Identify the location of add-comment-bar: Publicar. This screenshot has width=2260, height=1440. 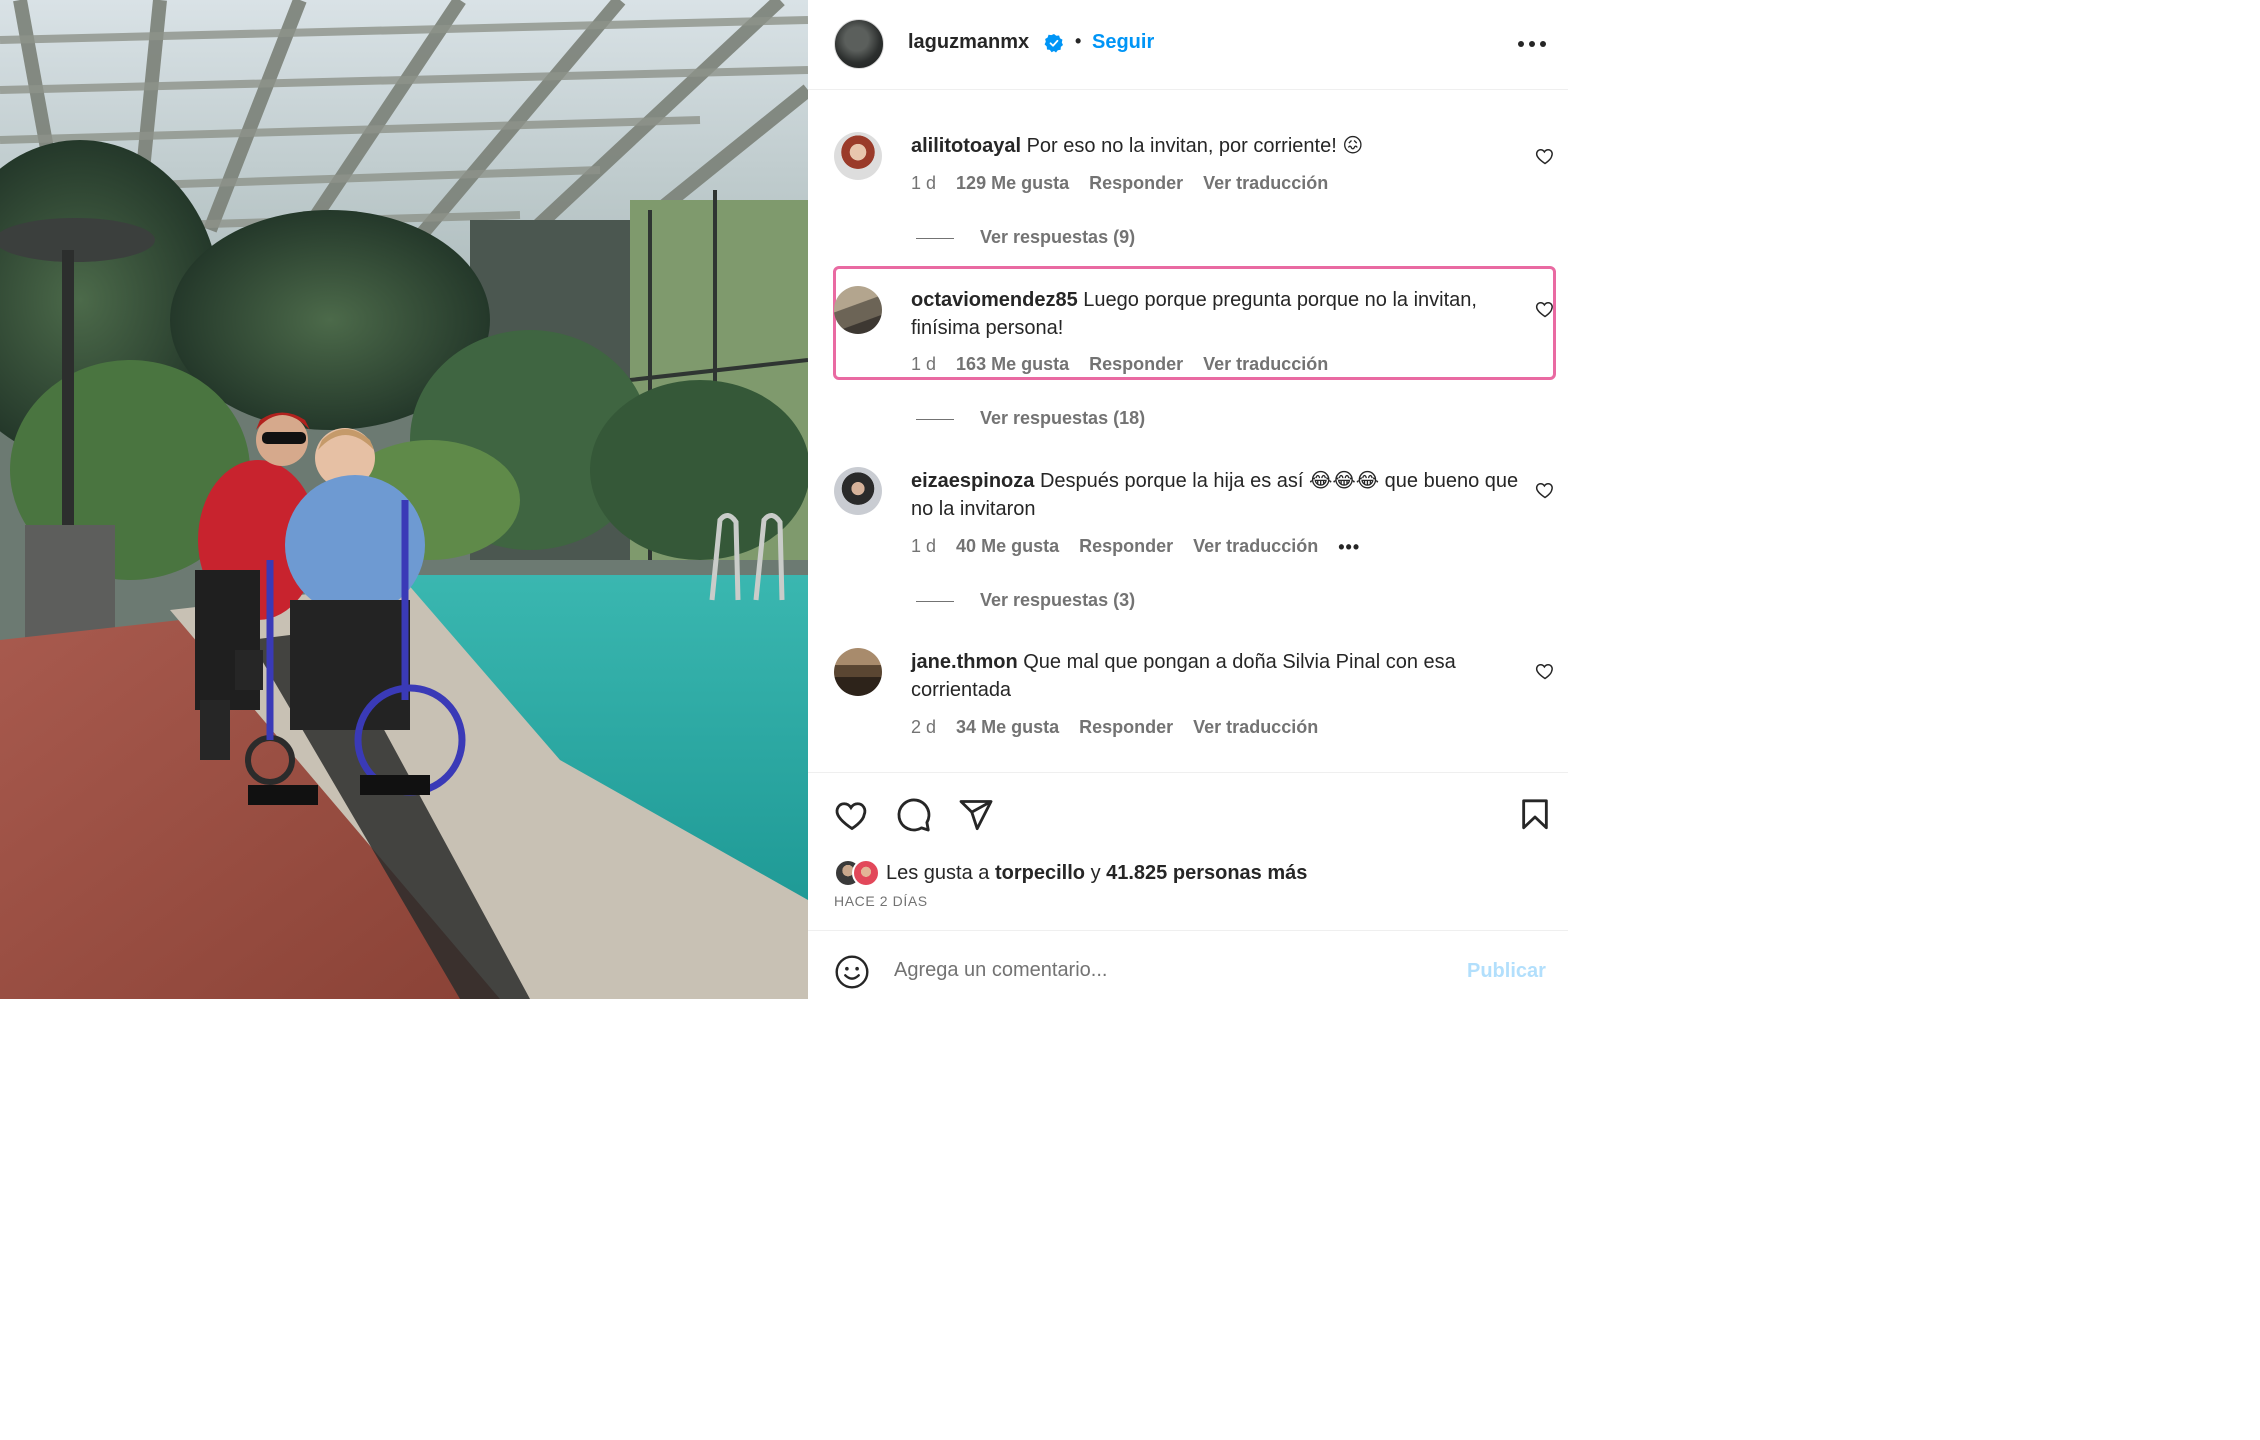
(1188, 964).